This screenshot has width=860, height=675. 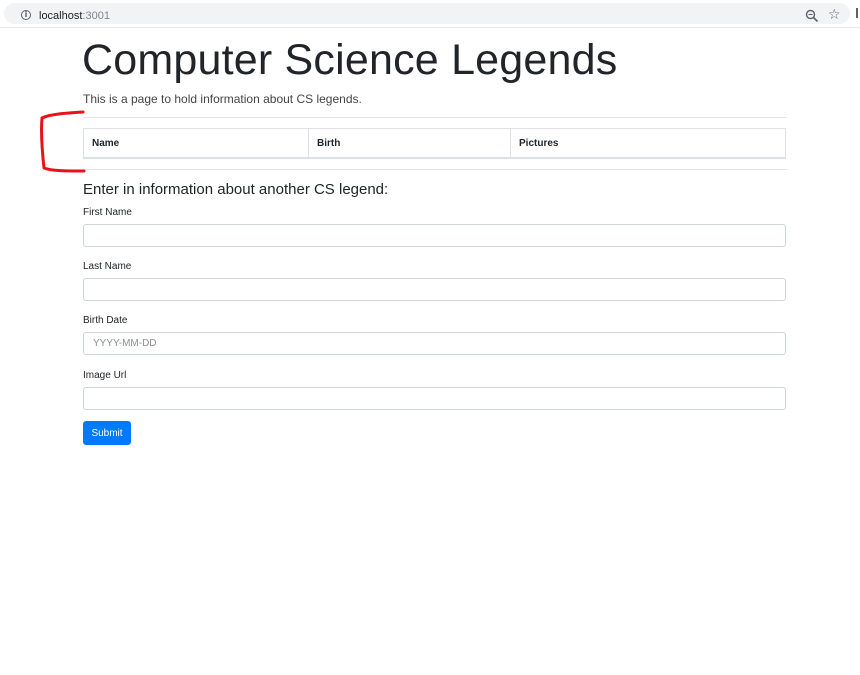 I want to click on page-title: Computer Science Legends, so click(x=350, y=60).